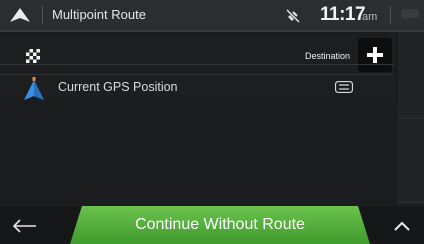  What do you see at coordinates (344, 87) in the screenshot?
I see `list-icon` at bounding box center [344, 87].